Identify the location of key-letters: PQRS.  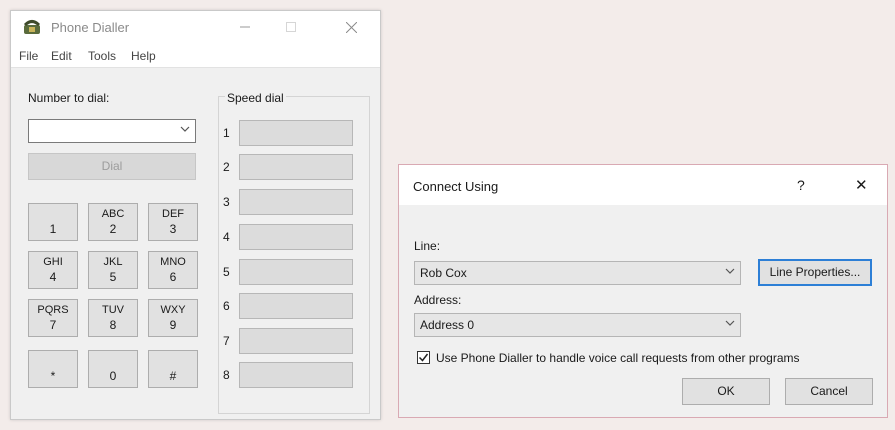
(53, 310).